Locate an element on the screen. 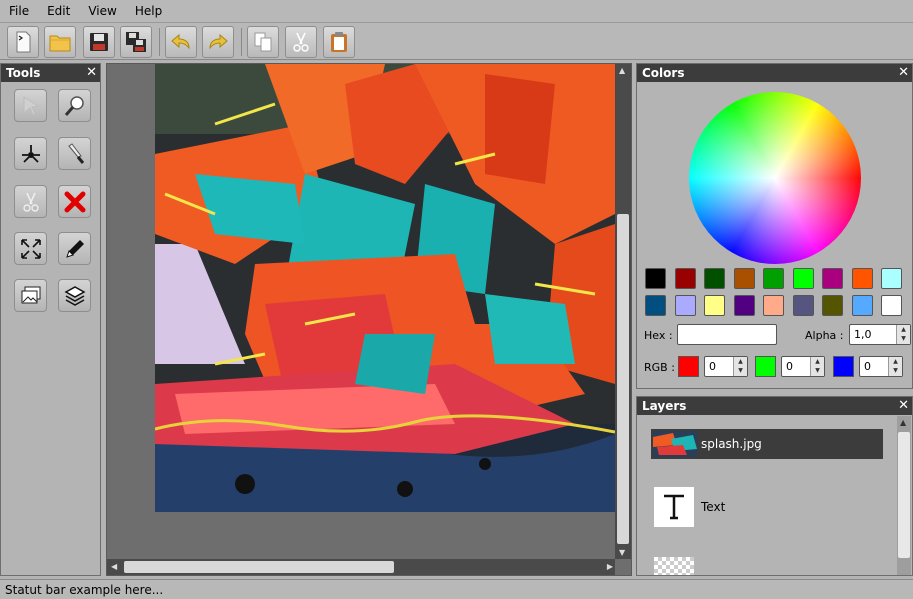 The image size is (913, 599). blue-swatch is located at coordinates (843, 366).